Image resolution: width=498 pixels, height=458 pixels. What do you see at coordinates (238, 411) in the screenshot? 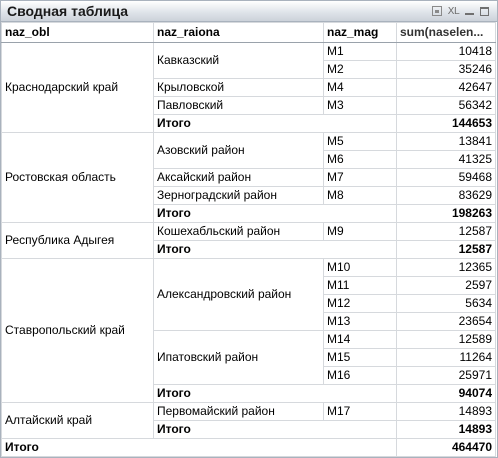
I see `raion-cell: Первомайский район` at bounding box center [238, 411].